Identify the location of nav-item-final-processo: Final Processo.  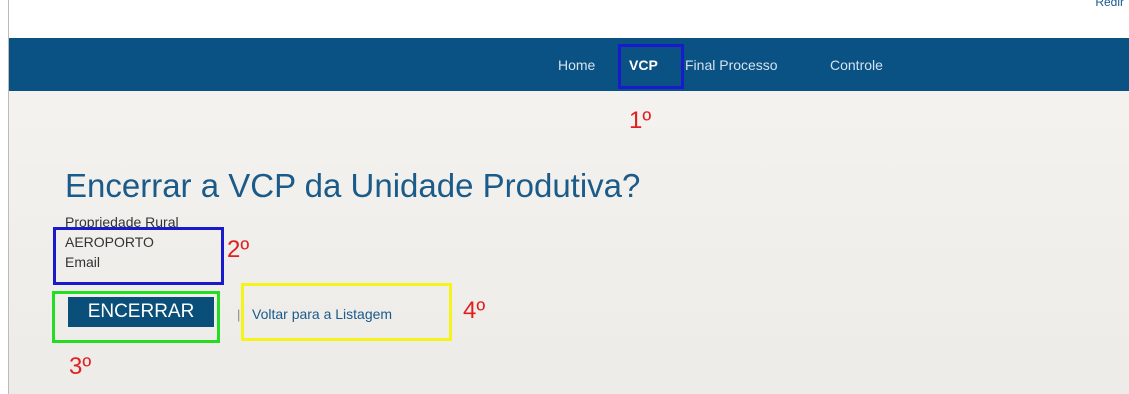
(731, 65).